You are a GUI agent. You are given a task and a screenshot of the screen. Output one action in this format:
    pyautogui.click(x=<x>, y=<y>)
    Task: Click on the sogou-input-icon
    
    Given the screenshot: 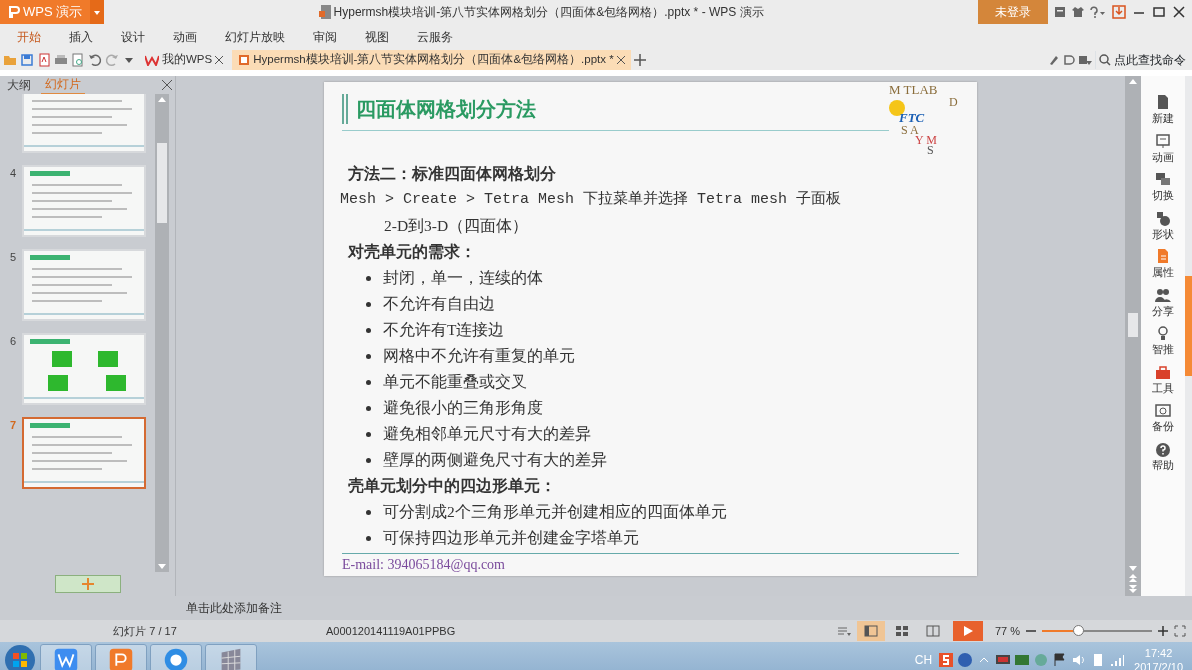 What is the action you would take?
    pyautogui.click(x=946, y=660)
    